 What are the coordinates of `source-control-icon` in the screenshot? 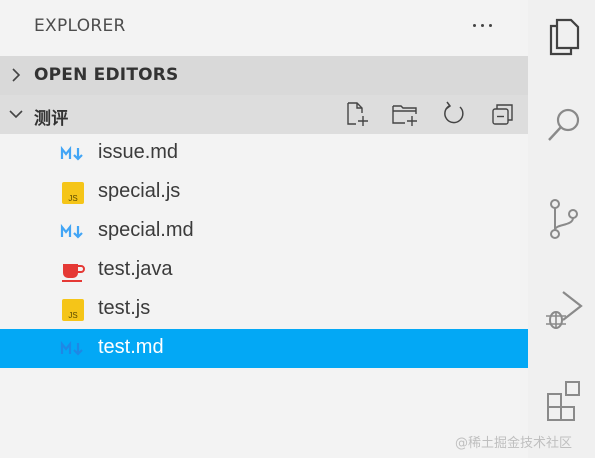 It's located at (564, 219).